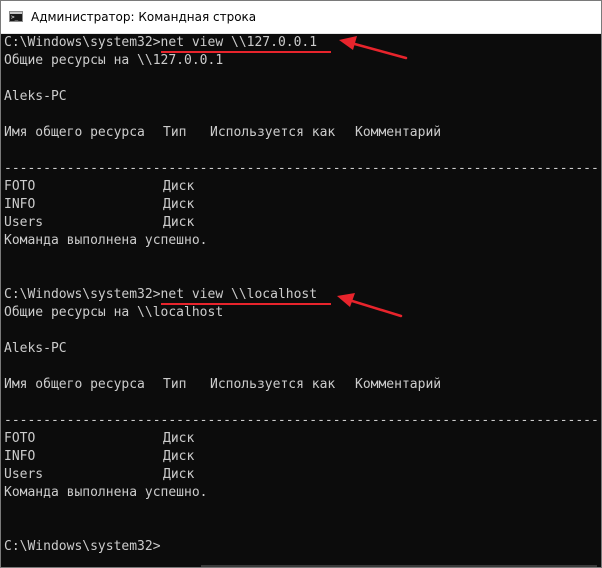 The height and width of the screenshot is (568, 602). I want to click on cmd-icon-glyph: >_, so click(15, 17).